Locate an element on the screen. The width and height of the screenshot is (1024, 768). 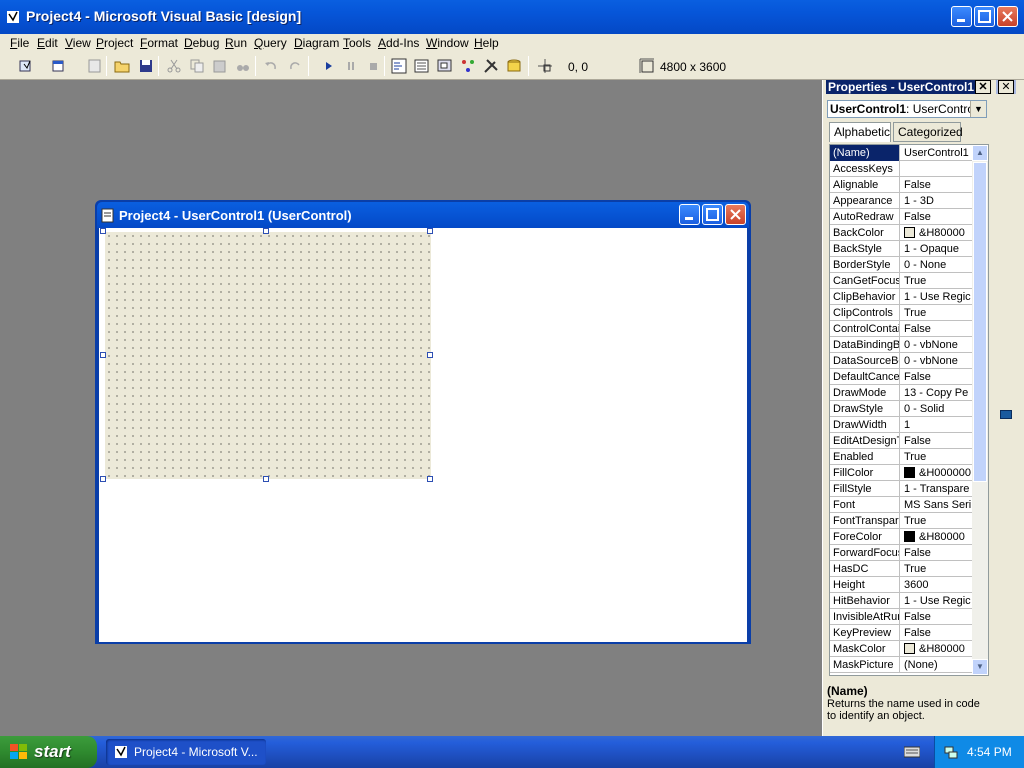
property-value: 1 - Opaque is located at coordinates (936, 249).